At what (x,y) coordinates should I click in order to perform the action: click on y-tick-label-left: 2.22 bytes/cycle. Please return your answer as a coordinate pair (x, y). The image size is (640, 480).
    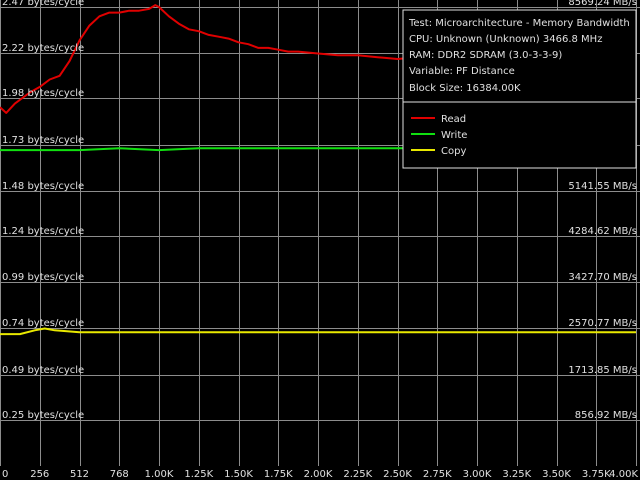
    Looking at the image, I should click on (43, 48).